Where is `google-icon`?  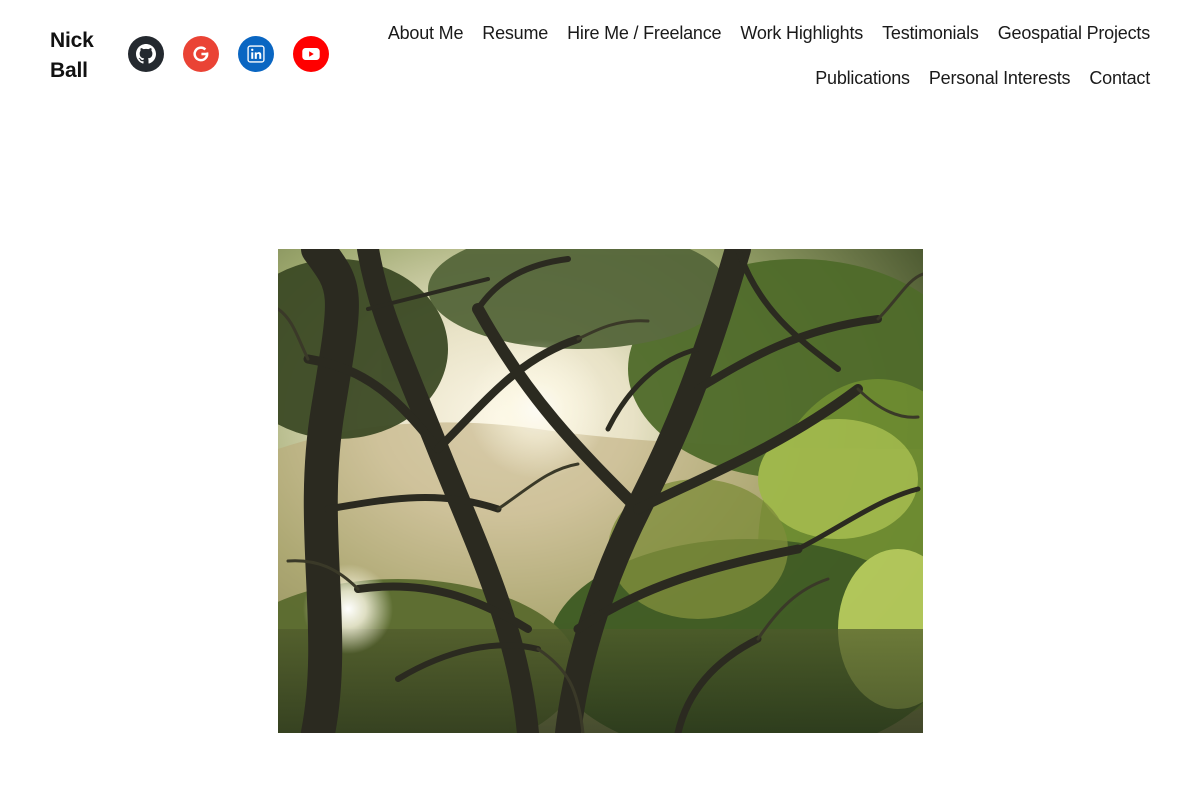
google-icon is located at coordinates (201, 54).